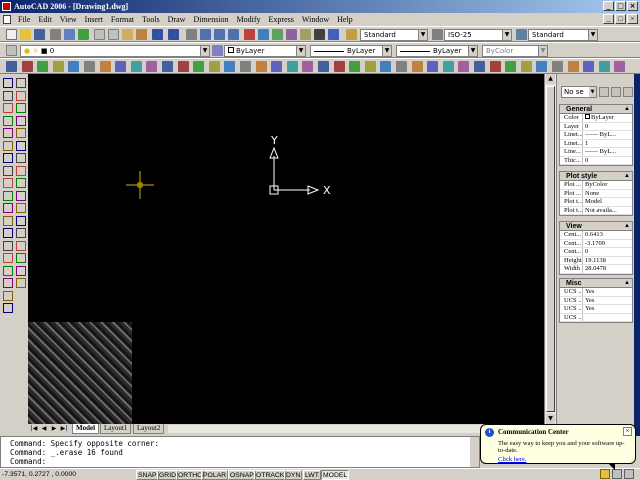  What do you see at coordinates (8, 120) in the screenshot?
I see `polygon-icon` at bounding box center [8, 120].